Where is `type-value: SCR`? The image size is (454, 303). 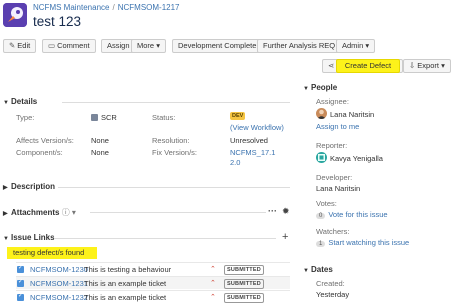
type-value: SCR is located at coordinates (104, 117).